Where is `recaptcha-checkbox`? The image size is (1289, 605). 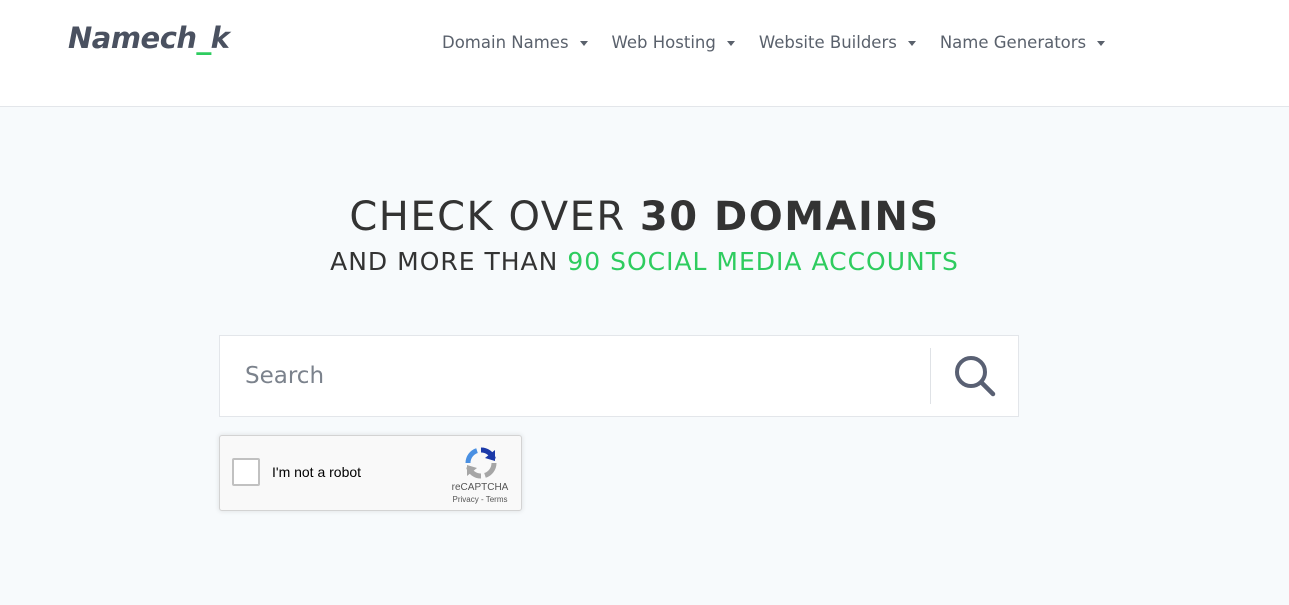 recaptcha-checkbox is located at coordinates (246, 472).